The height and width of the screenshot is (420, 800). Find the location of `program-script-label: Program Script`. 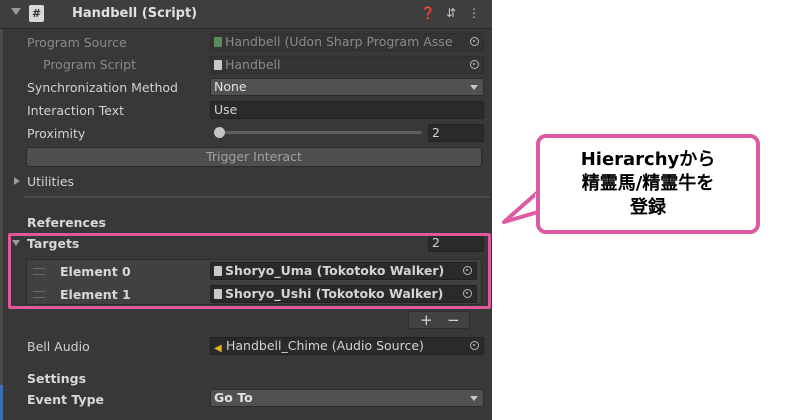

program-script-label: Program Script is located at coordinates (89, 64).